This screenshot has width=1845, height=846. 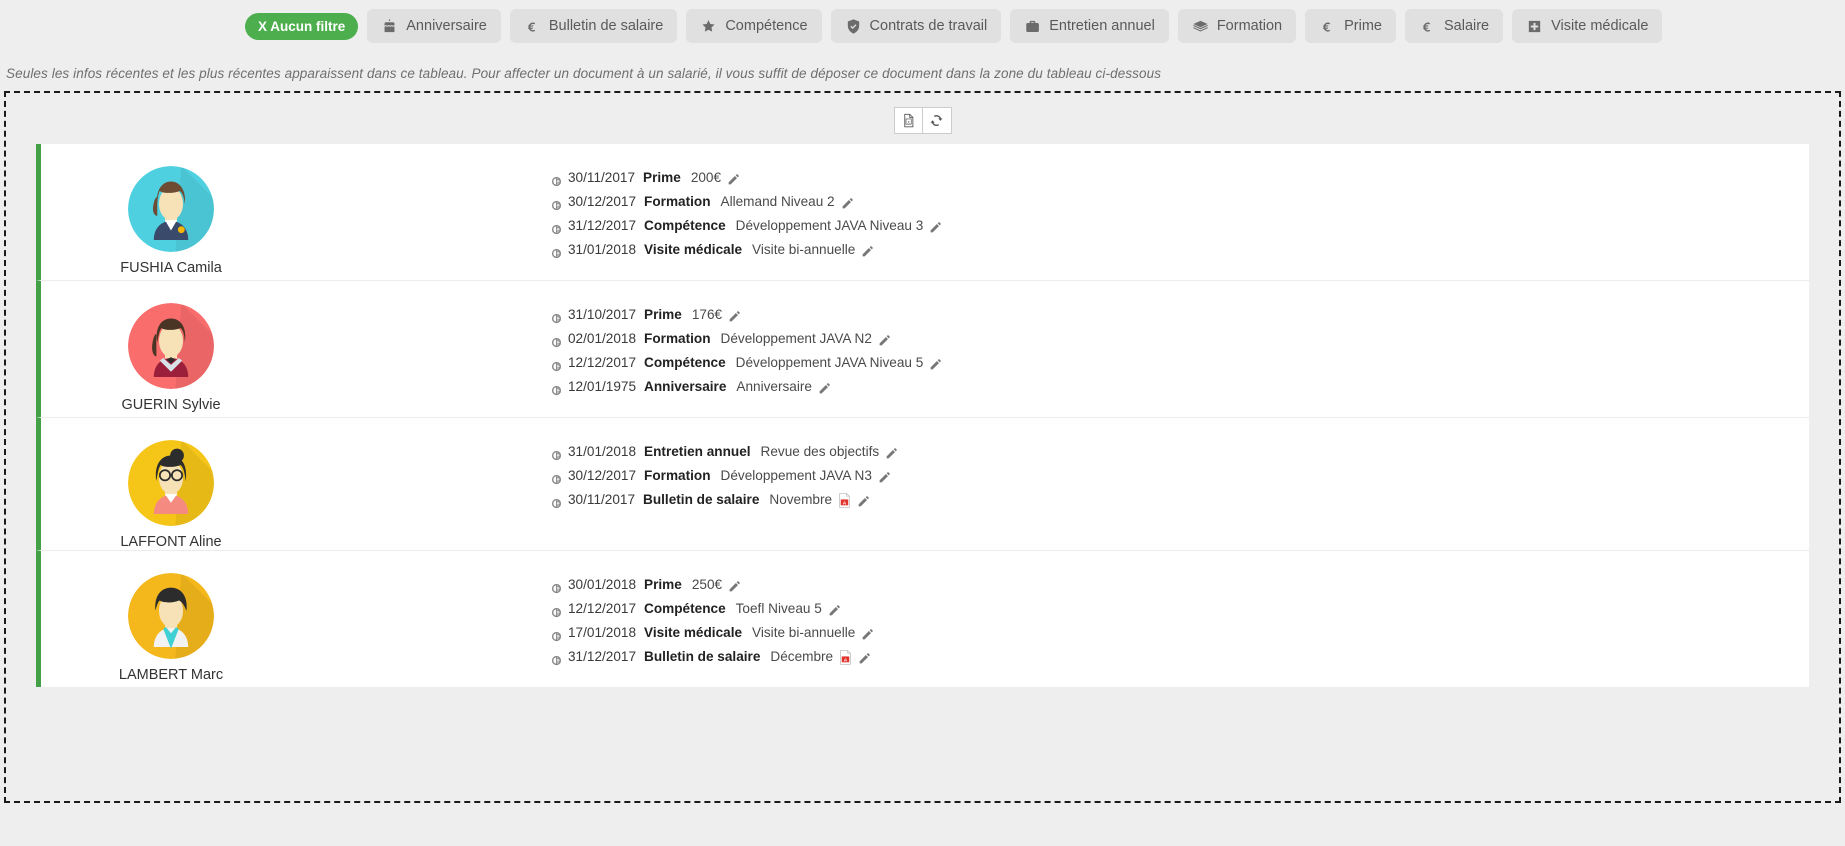 I want to click on briefcase-icon, so click(x=1032, y=26).